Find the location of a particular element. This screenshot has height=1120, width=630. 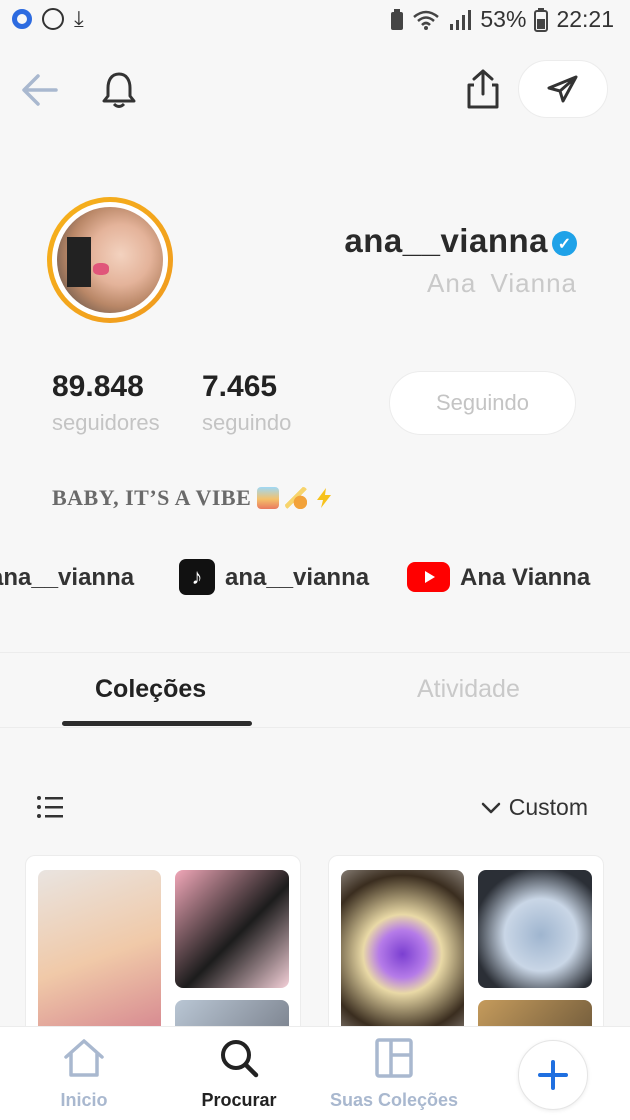

battery-percent: 53% is located at coordinates (503, 19).